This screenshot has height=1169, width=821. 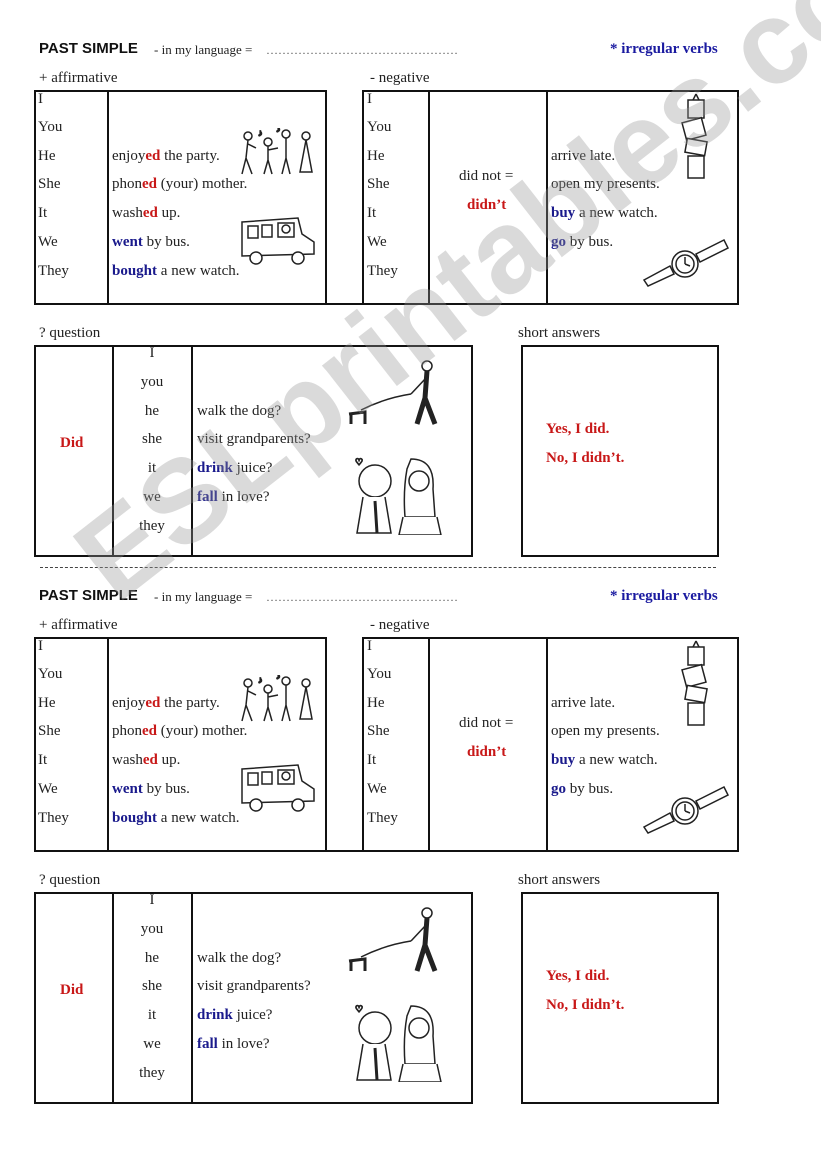 I want to click on irregular-verb: drink, so click(x=215, y=468).